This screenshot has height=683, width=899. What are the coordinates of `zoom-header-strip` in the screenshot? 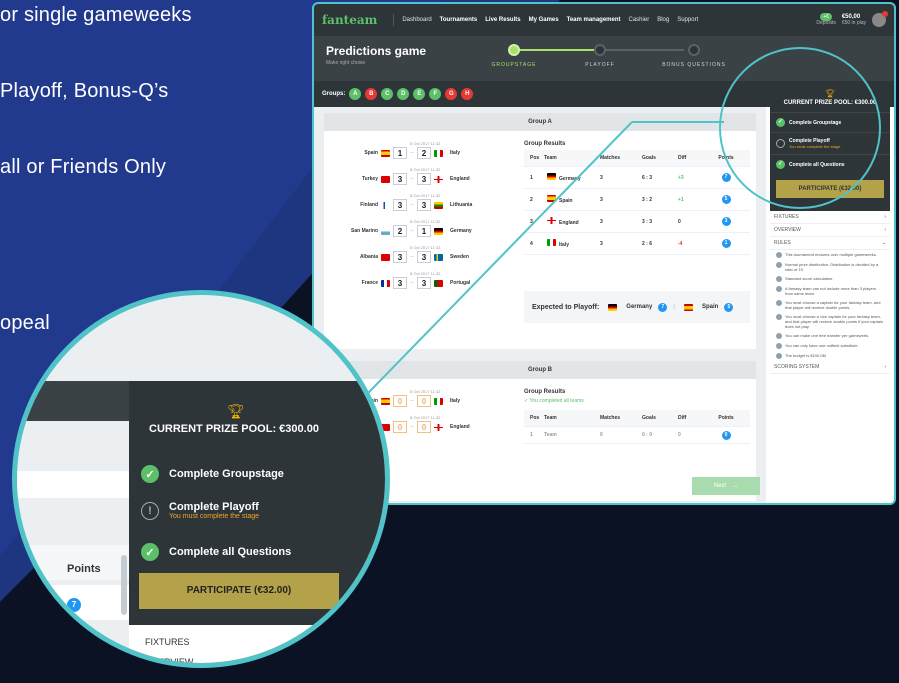 It's located at (73, 401).